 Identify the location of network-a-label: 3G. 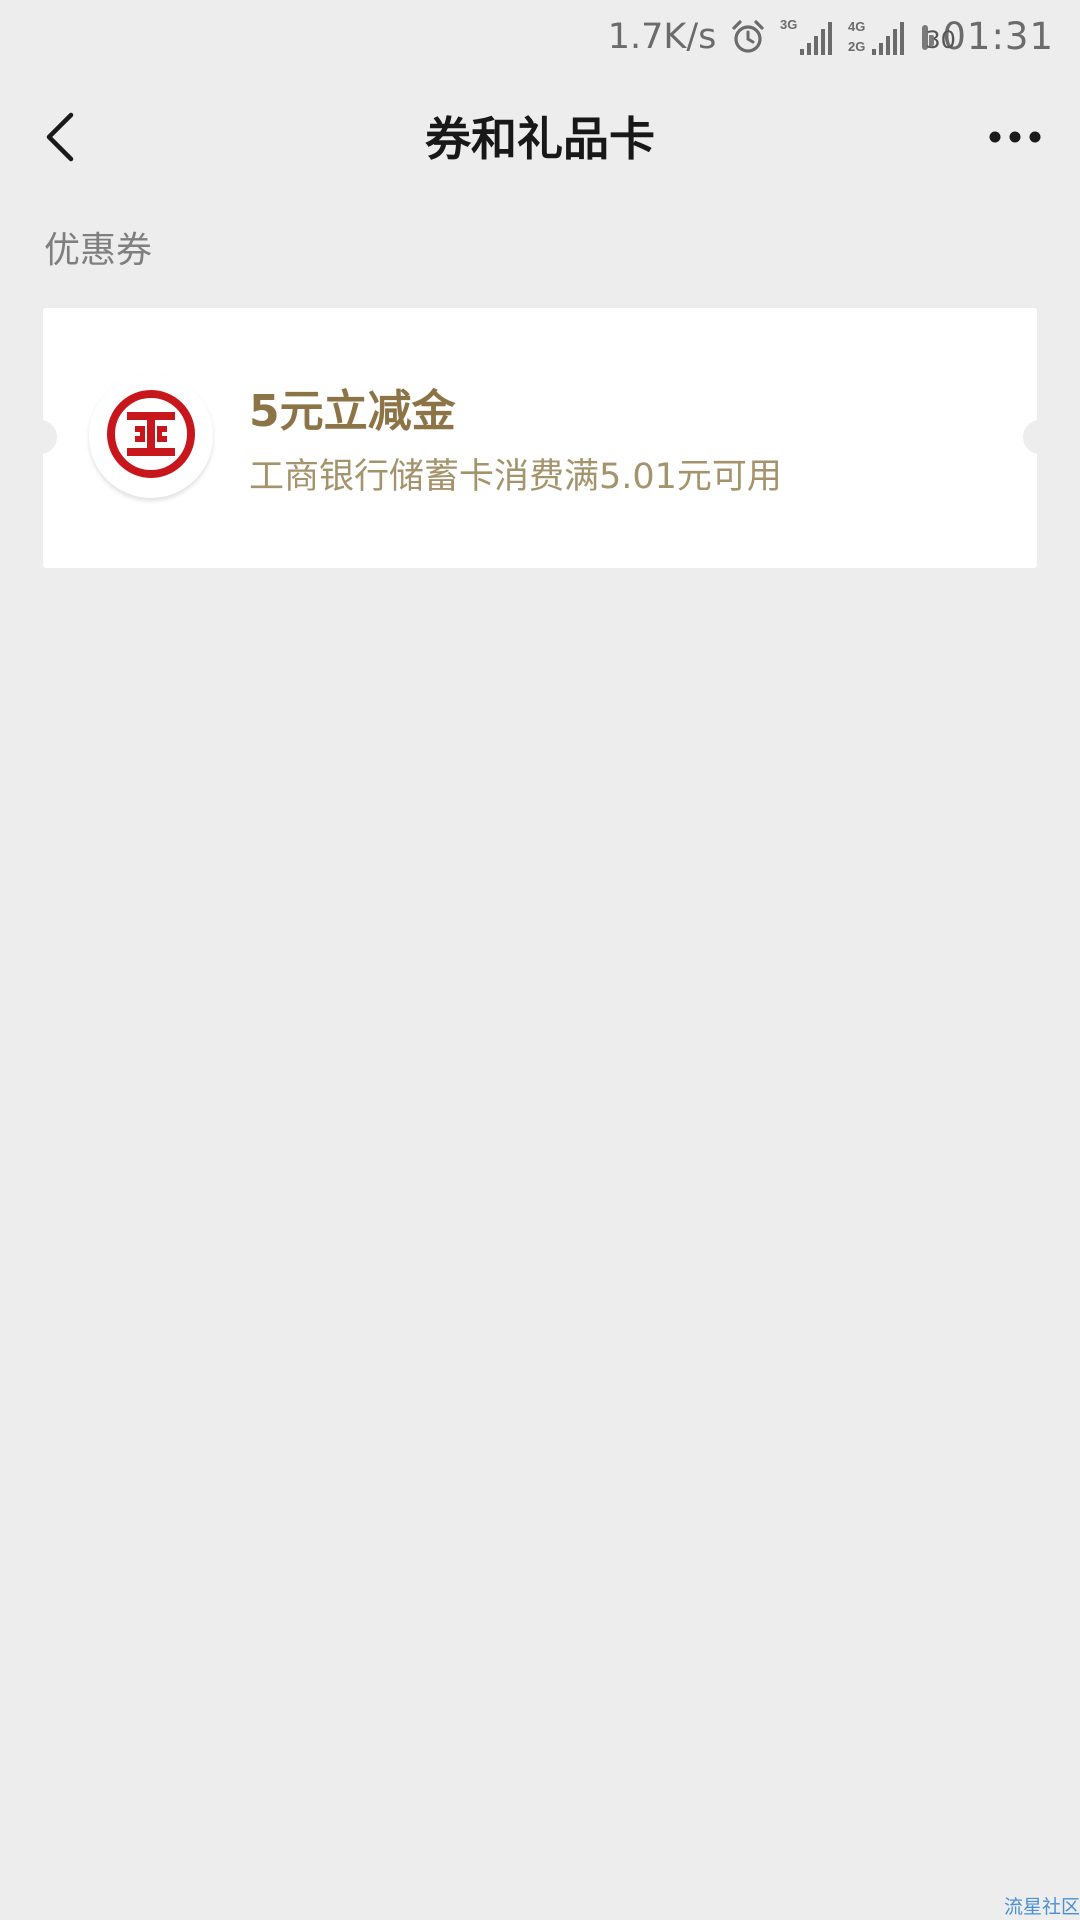
(788, 24).